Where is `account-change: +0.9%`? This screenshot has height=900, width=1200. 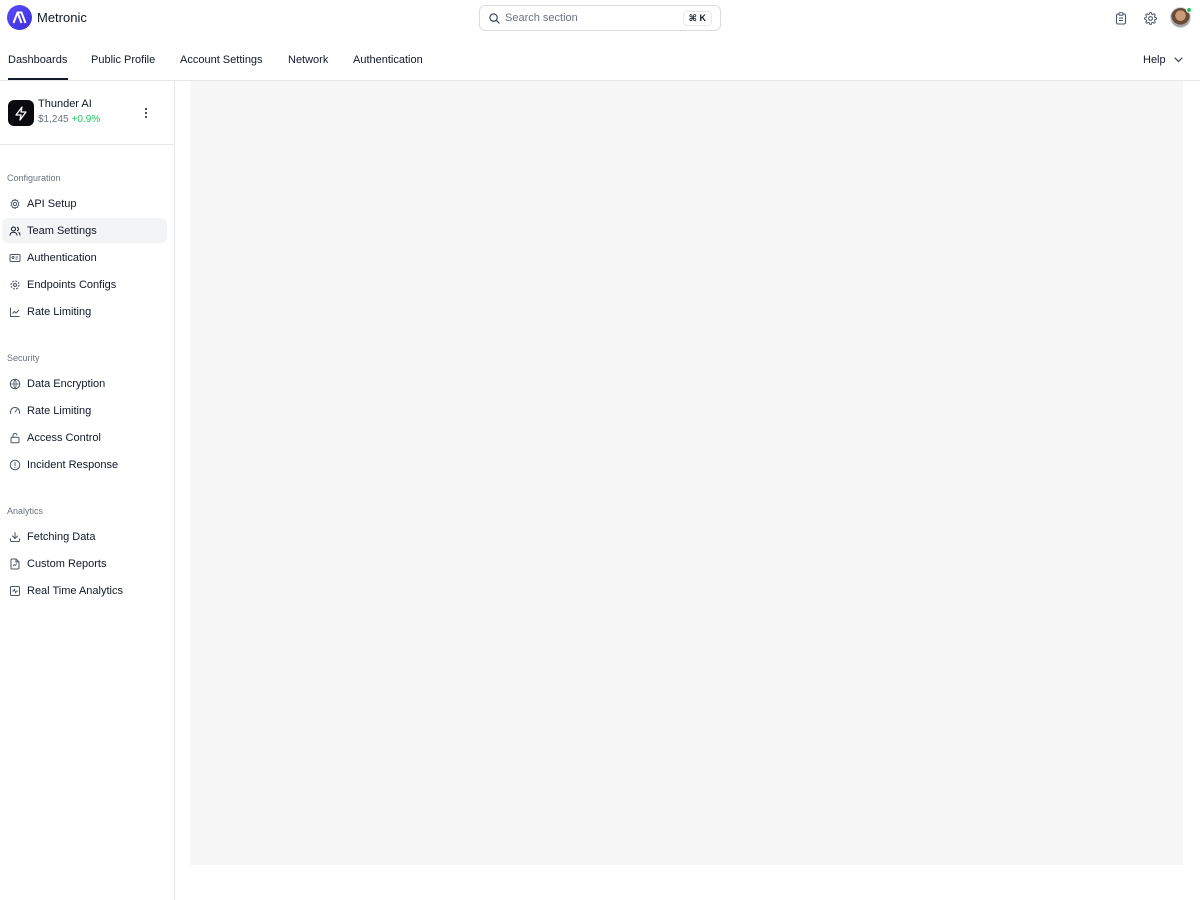
account-change: +0.9% is located at coordinates (86, 119).